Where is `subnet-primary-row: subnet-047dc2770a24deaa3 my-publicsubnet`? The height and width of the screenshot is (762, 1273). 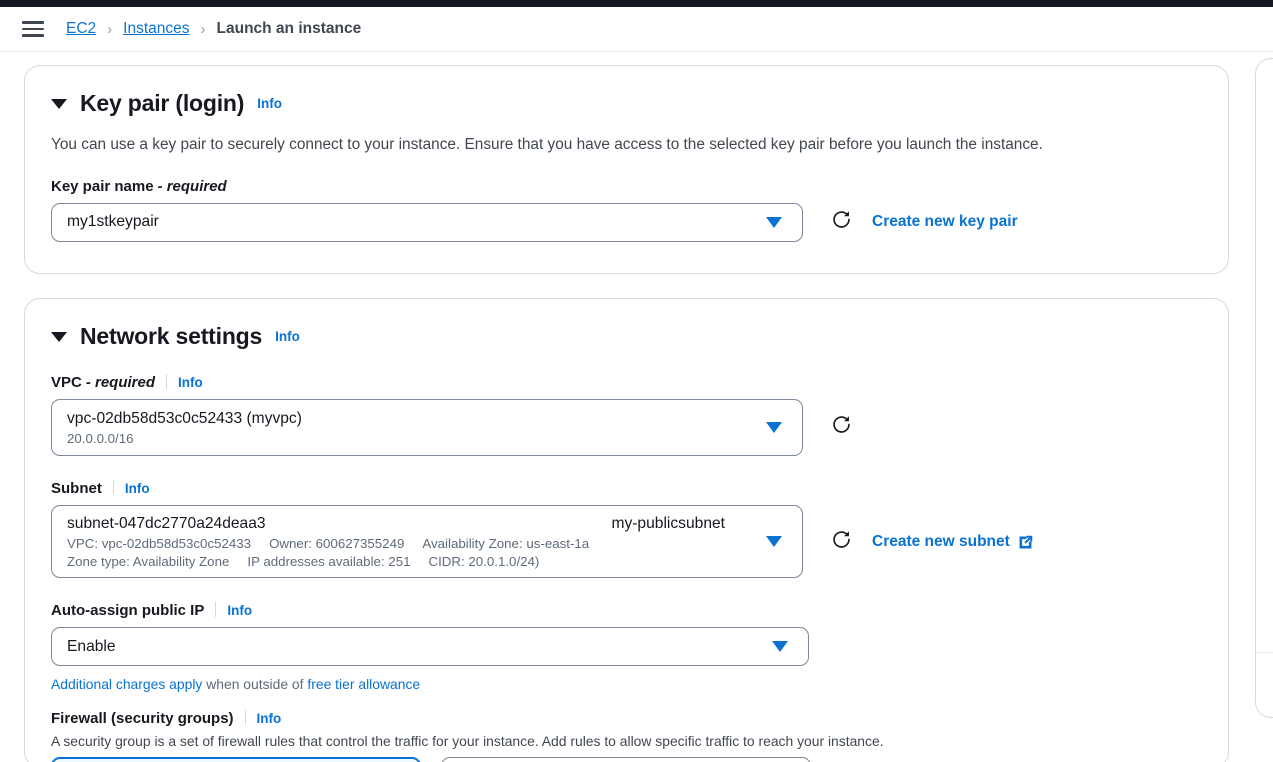
subnet-primary-row: subnet-047dc2770a24deaa3 my-publicsubnet is located at coordinates (427, 524).